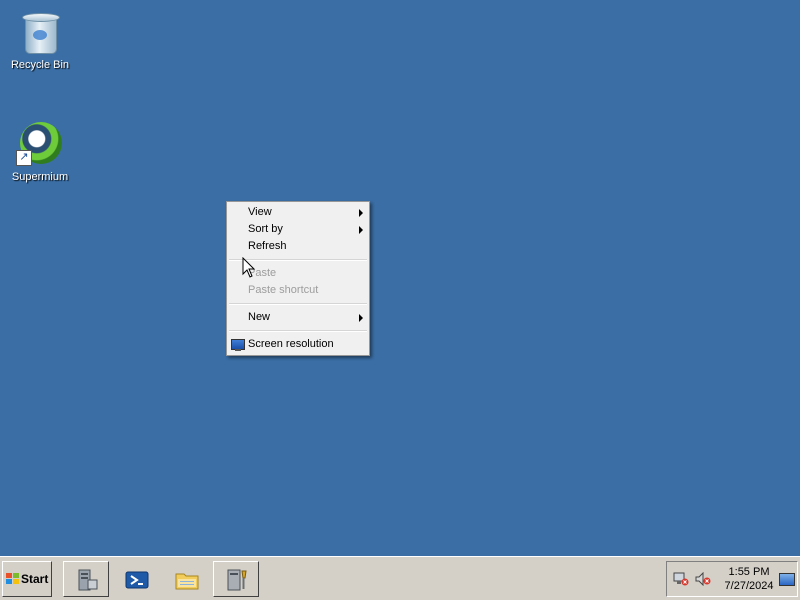  I want to click on menu-item-sort-by: Sort by, so click(298, 229).